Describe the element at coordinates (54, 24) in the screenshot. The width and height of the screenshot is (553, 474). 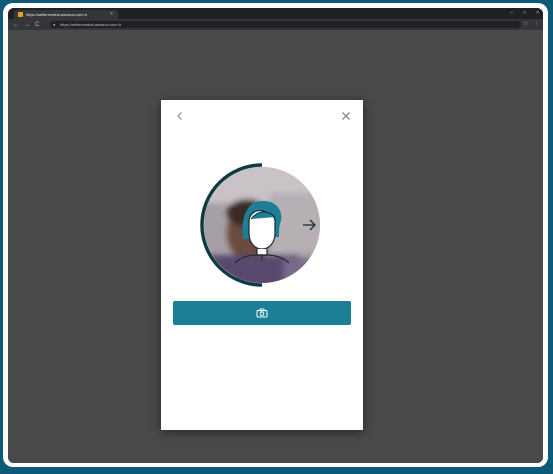
I see `lock-icon: ●` at that location.